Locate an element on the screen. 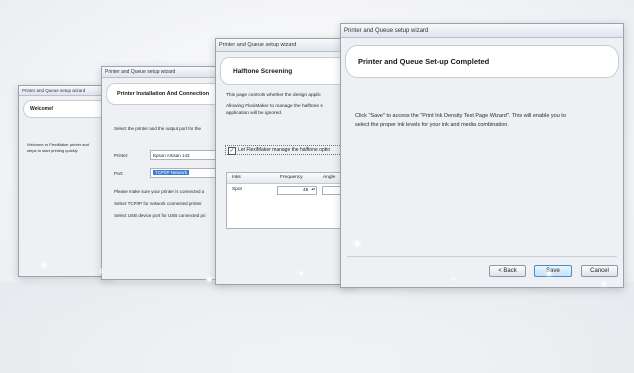 The width and height of the screenshot is (634, 373). checkbox-checked-icon: ✓ is located at coordinates (232, 151).